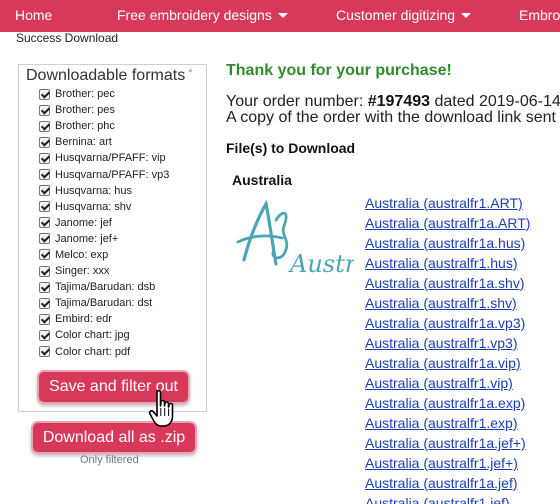  I want to click on format-option: Bernina: art, so click(104, 142).